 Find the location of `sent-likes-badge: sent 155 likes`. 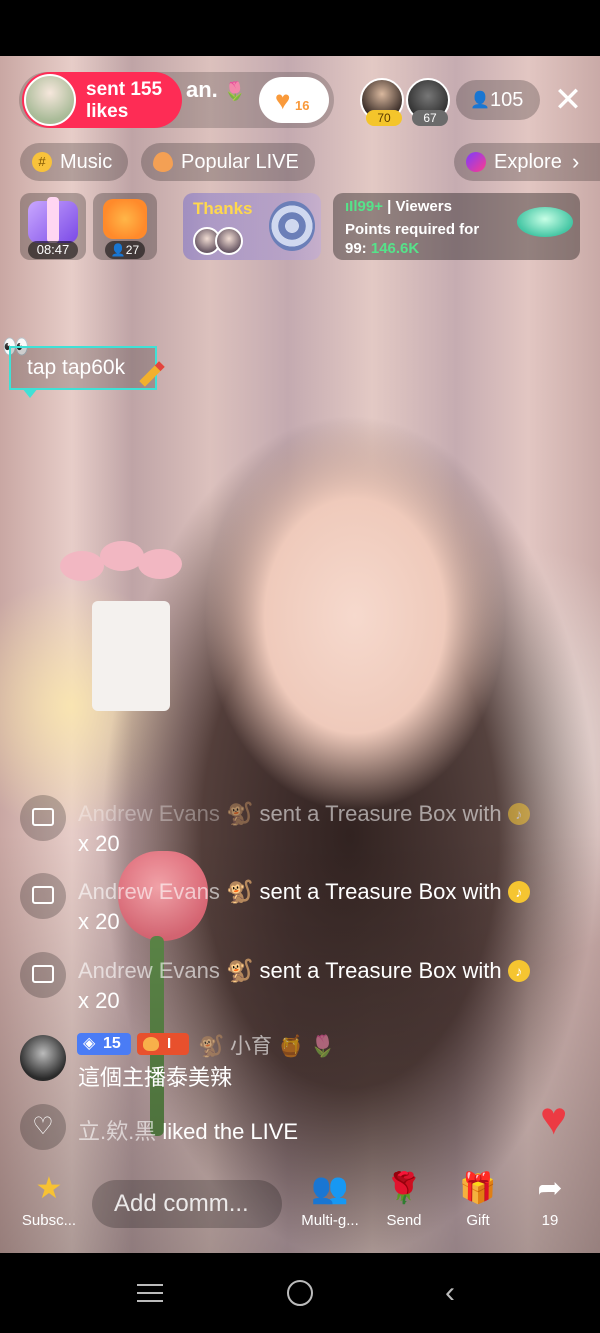

sent-likes-badge: sent 155 likes is located at coordinates (102, 100).